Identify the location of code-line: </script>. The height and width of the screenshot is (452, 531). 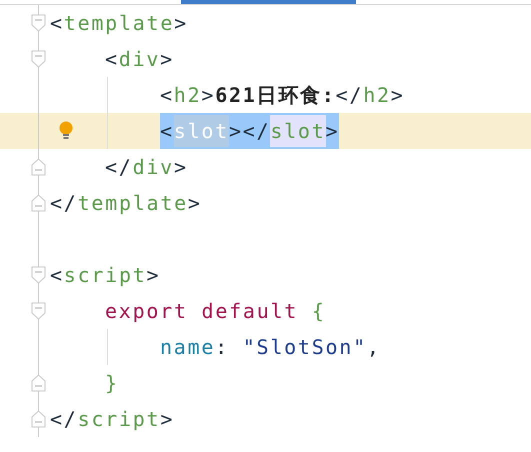
(112, 419).